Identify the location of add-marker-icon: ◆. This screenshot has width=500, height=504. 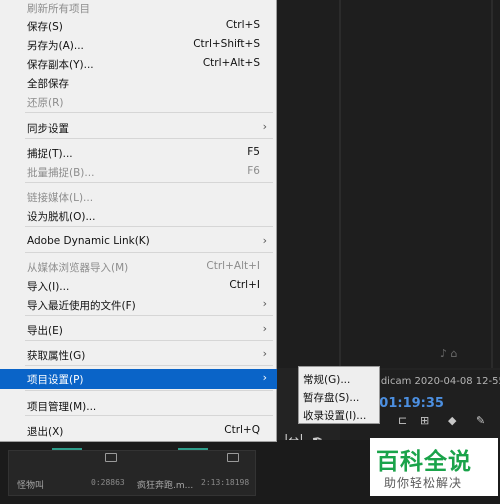
(452, 420).